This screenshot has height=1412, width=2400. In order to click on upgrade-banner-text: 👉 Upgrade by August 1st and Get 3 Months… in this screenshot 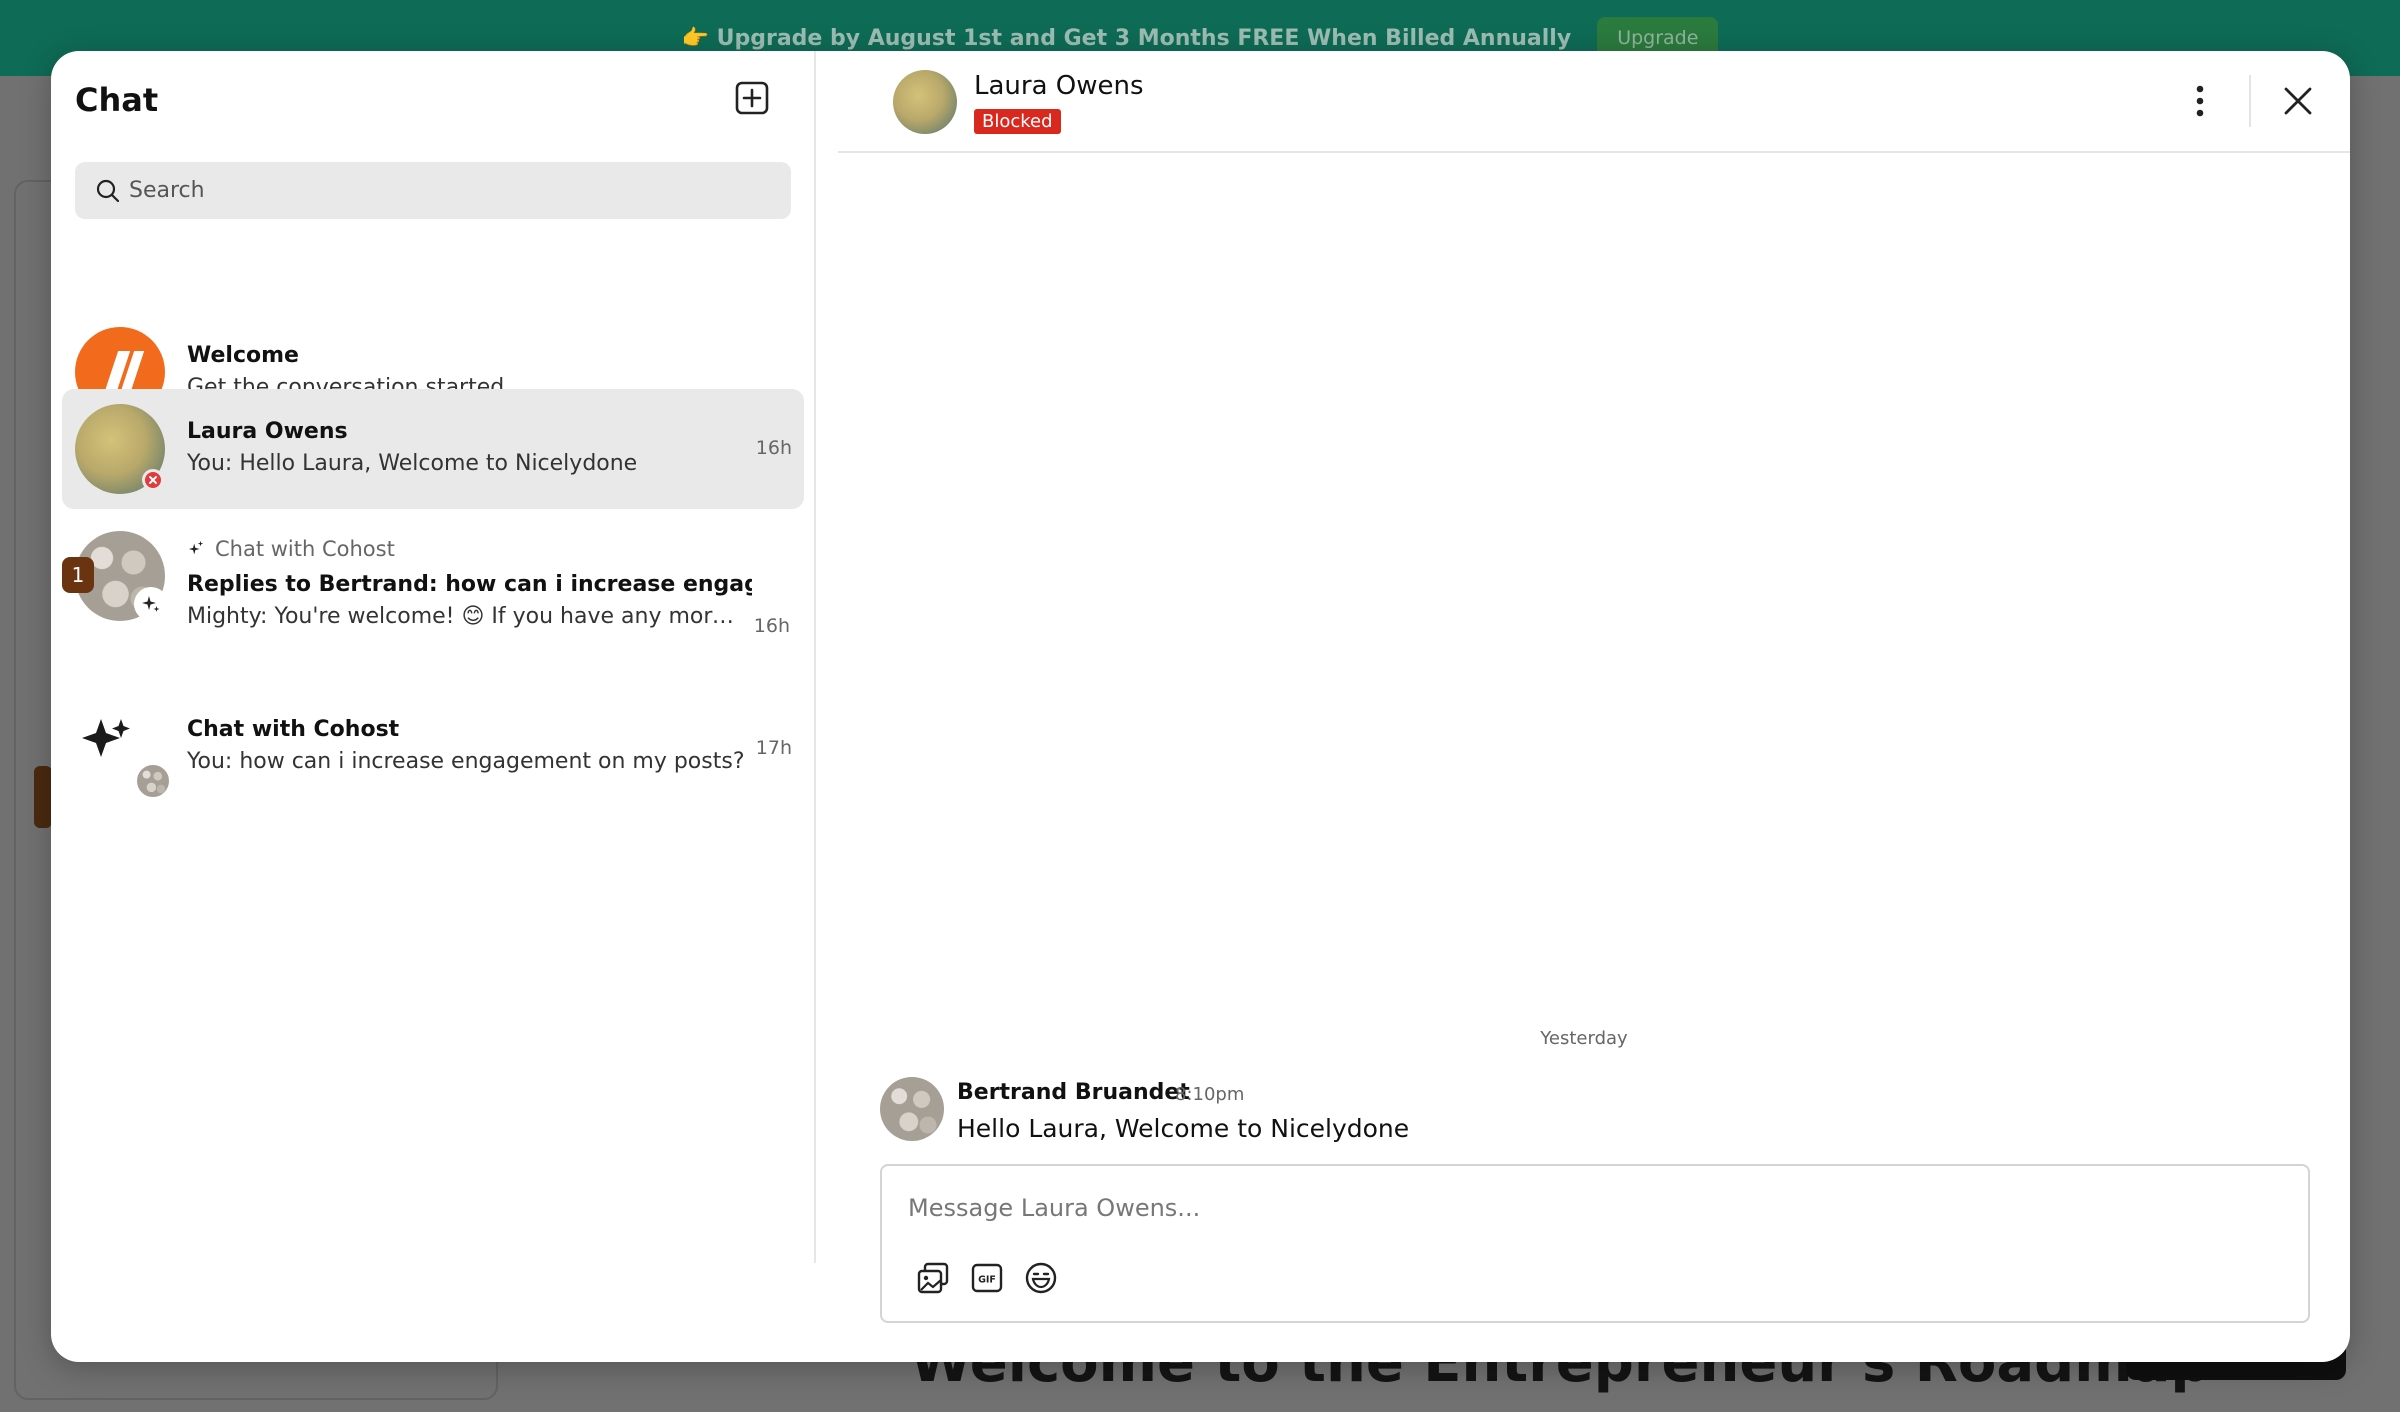, I will do `click(1126, 38)`.